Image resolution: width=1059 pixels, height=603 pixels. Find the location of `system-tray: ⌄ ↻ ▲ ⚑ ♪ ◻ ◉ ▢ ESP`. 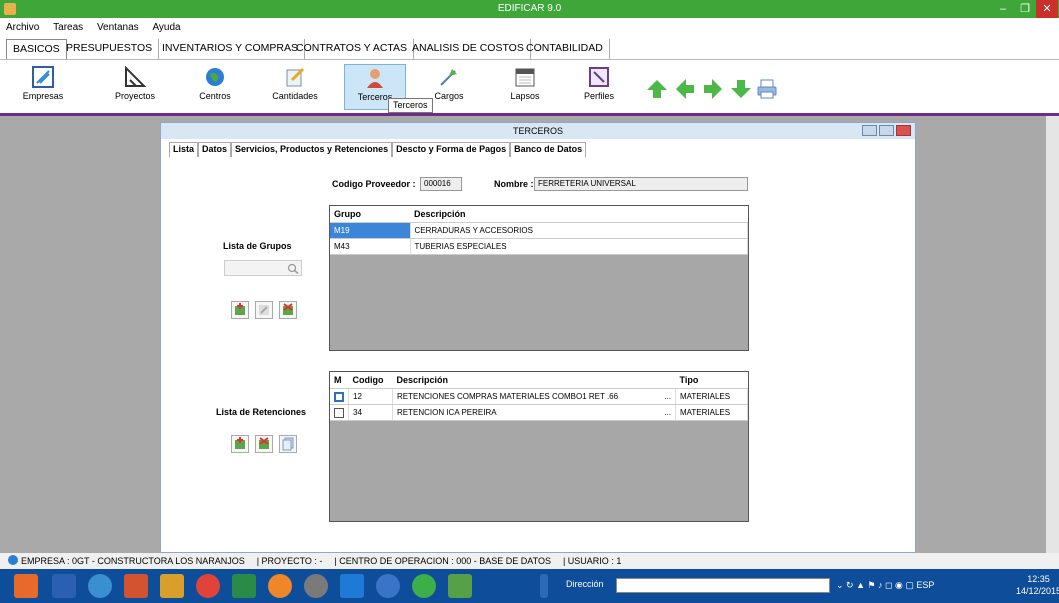

system-tray: ⌄ ↻ ▲ ⚑ ♪ ◻ ◉ ▢ ESP is located at coordinates (885, 585).